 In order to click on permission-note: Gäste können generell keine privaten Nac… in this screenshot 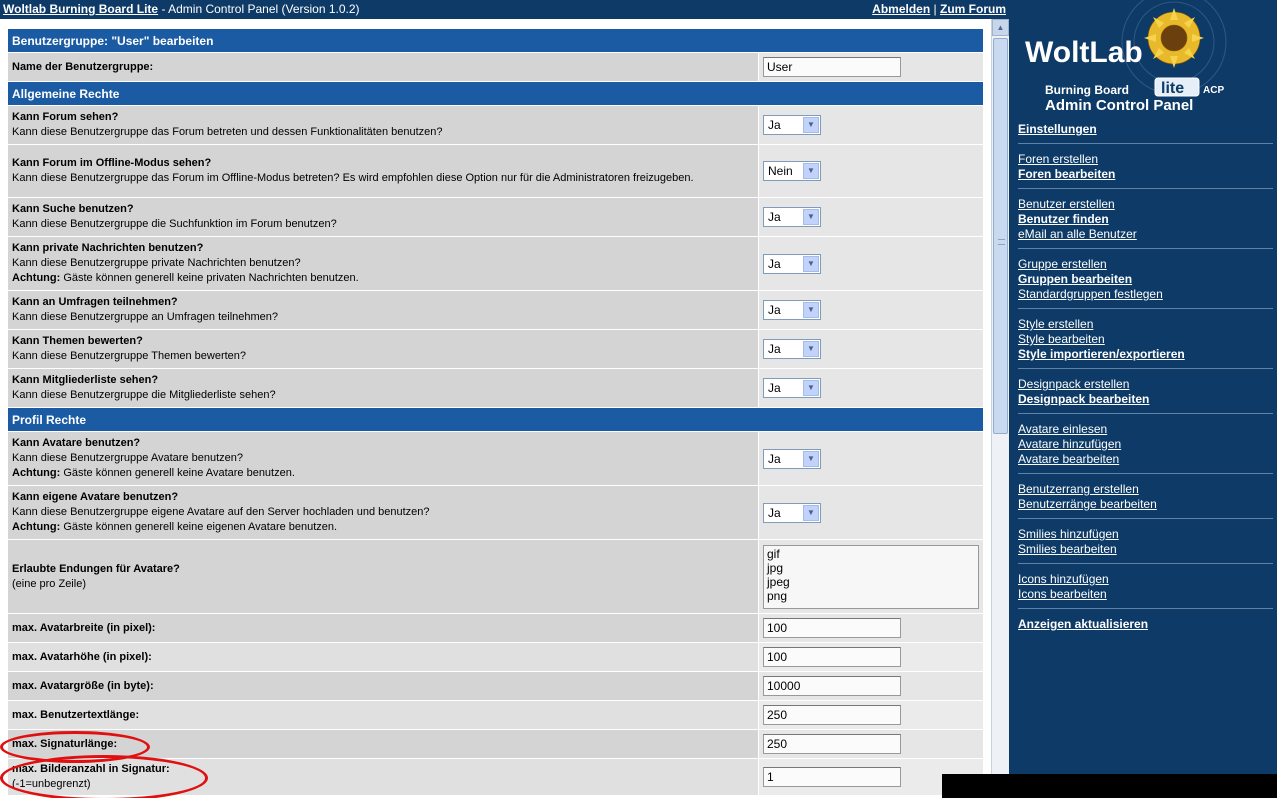, I will do `click(209, 278)`.